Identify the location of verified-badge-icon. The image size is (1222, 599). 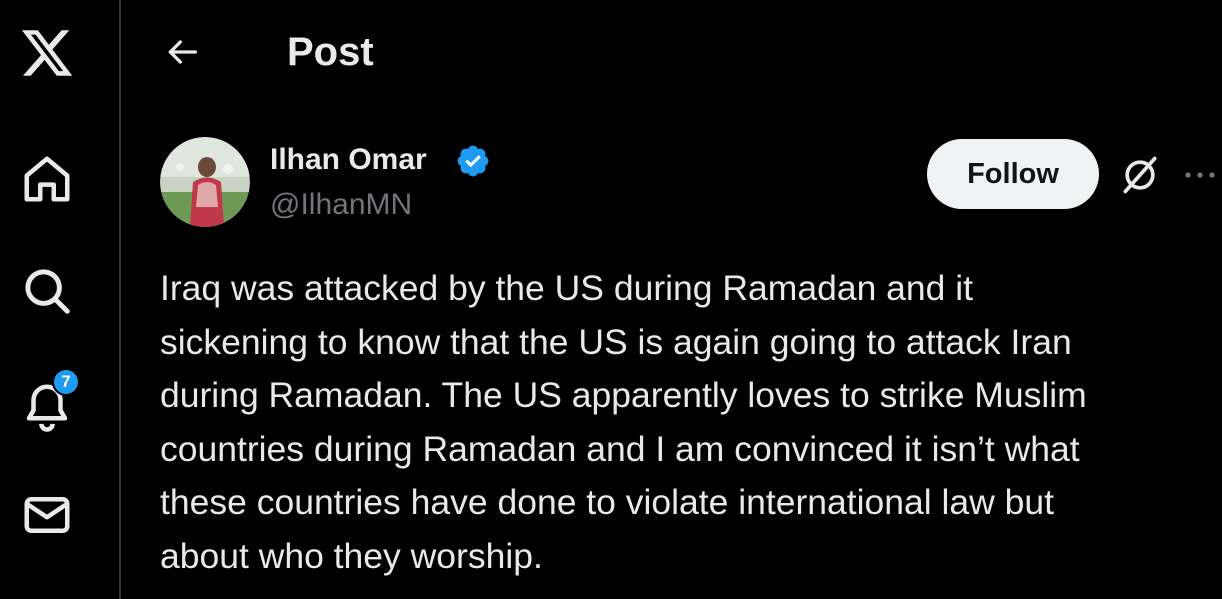
(473, 161).